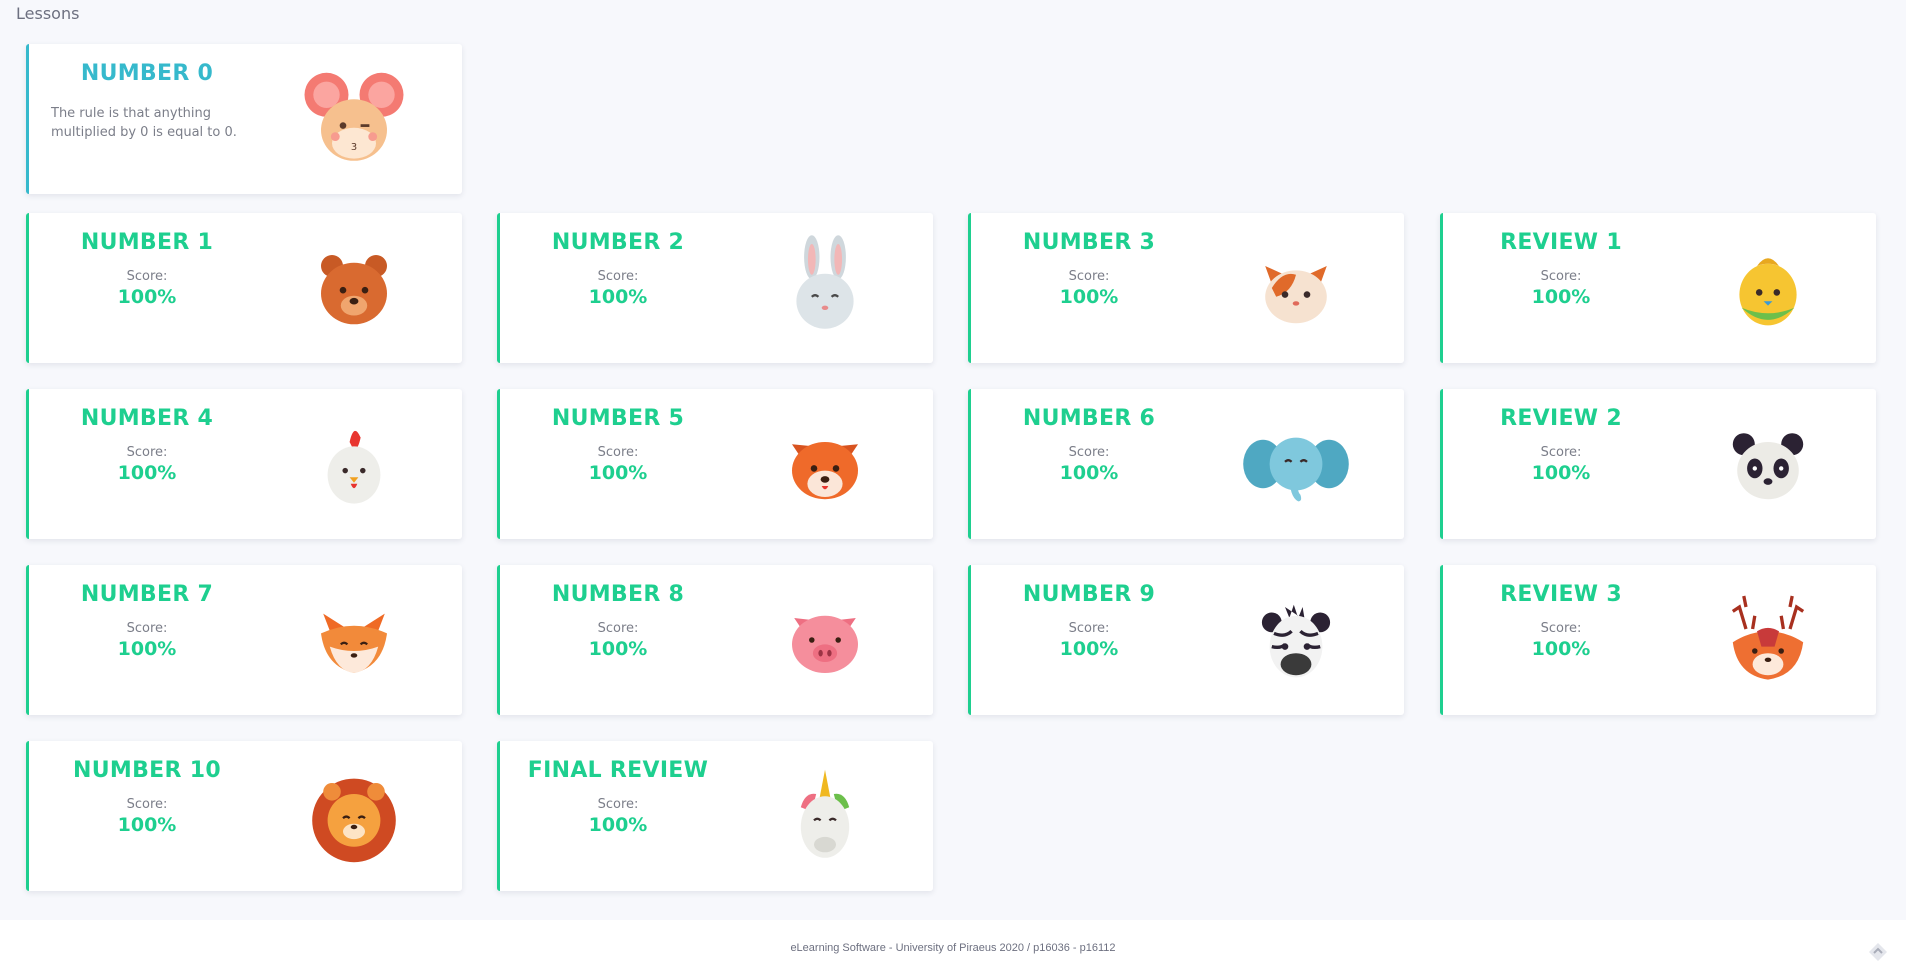  I want to click on lion-icon, so click(354, 816).